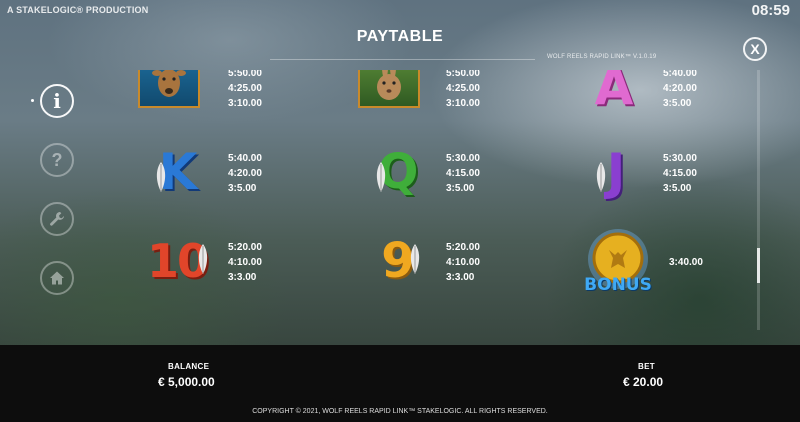  I want to click on deer-symbol, so click(169, 89).